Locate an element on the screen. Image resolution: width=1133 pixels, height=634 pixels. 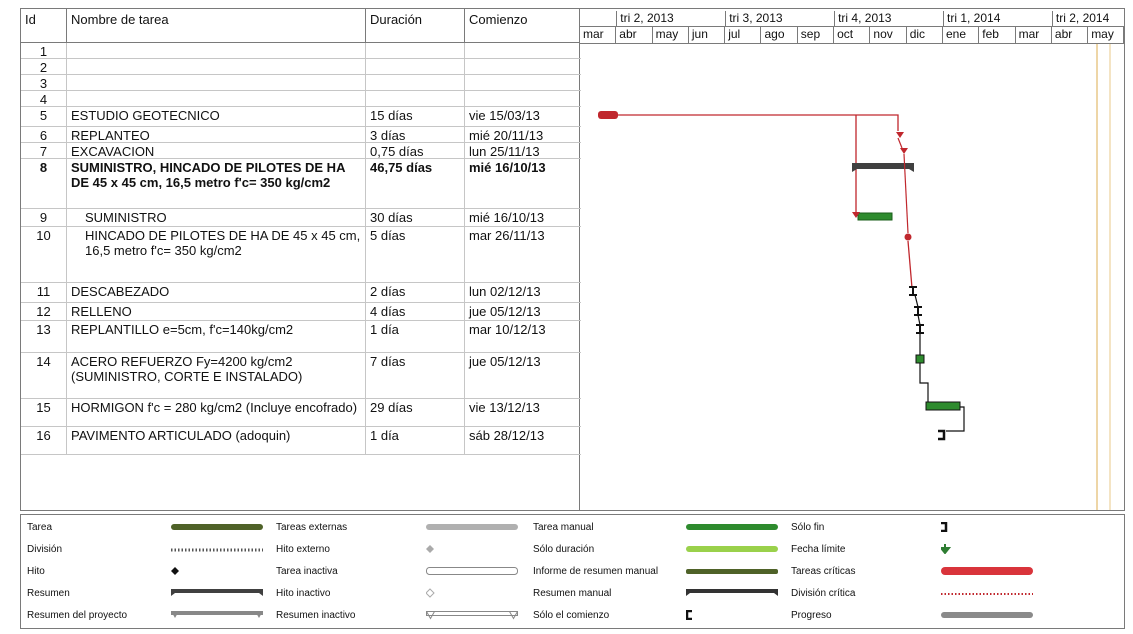
legend-label: Informe de resumen manual is located at coordinates (596, 571).